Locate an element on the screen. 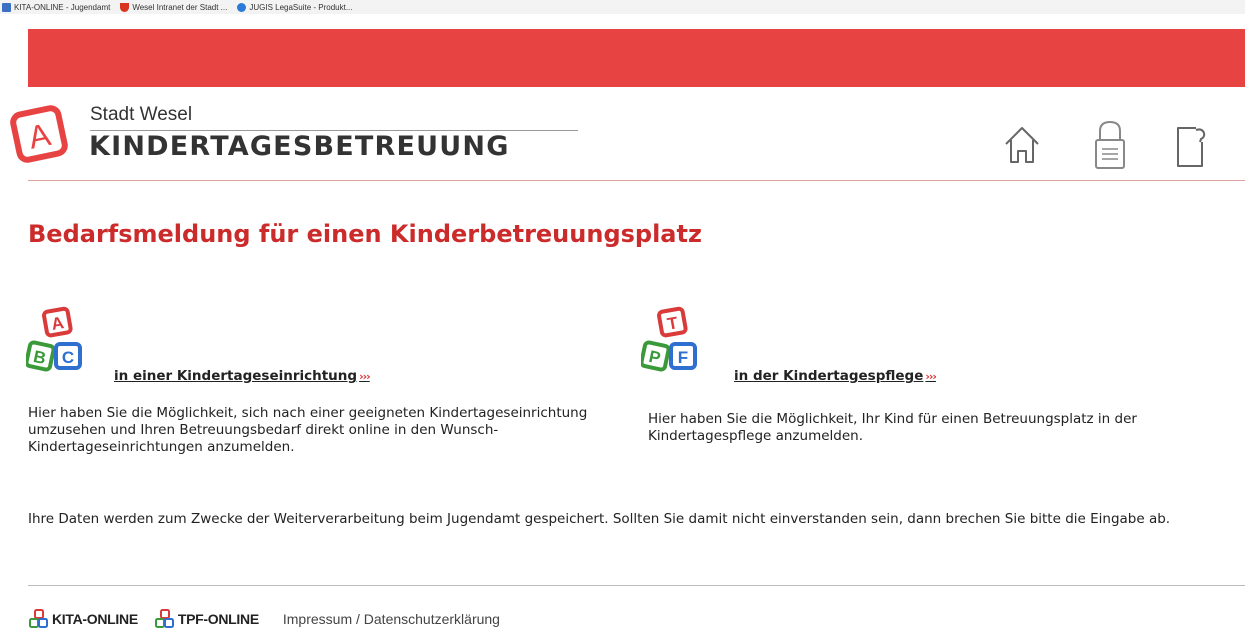 The image size is (1245, 637). kita-online-link: KITA-ONLINE is located at coordinates (83, 619).